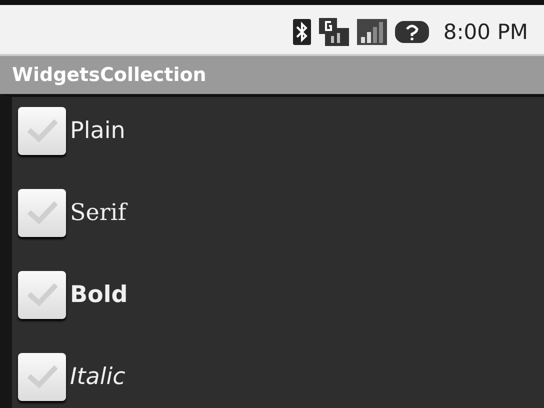 The height and width of the screenshot is (408, 544). I want to click on checkbox-label: Italic, so click(98, 377).